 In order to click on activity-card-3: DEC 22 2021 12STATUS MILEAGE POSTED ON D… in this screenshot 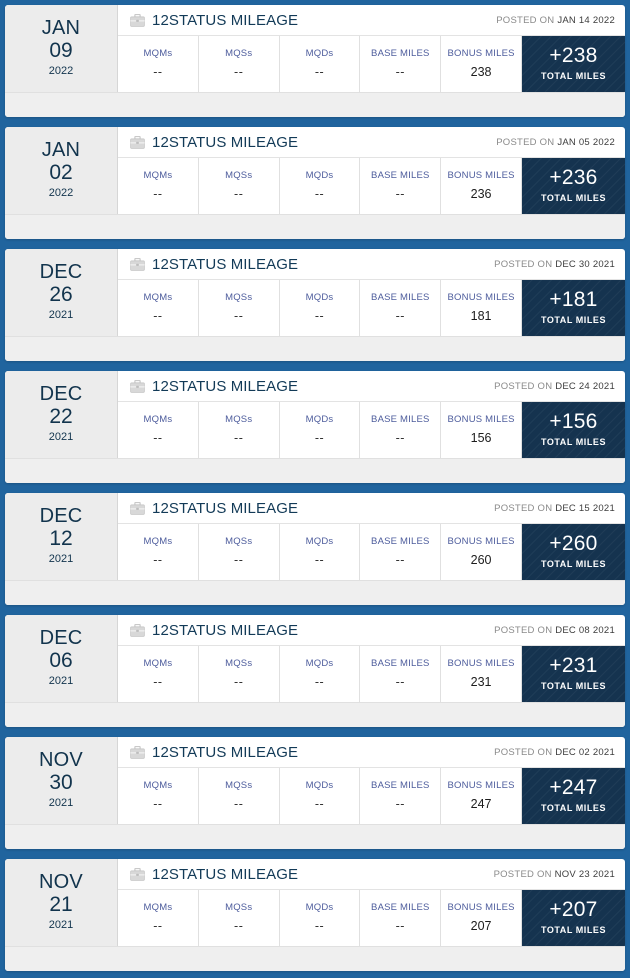, I will do `click(315, 427)`.